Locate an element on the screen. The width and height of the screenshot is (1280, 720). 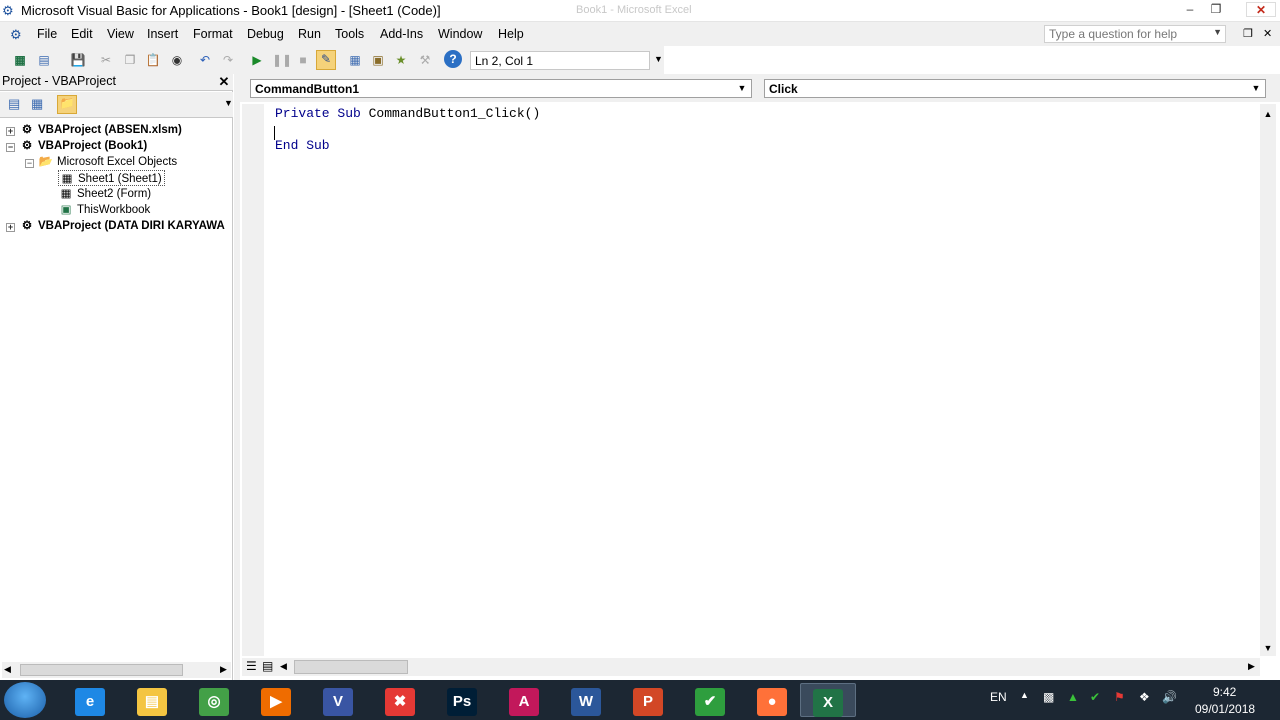
object-combo: CommandButton1 ▼ is located at coordinates (501, 88).